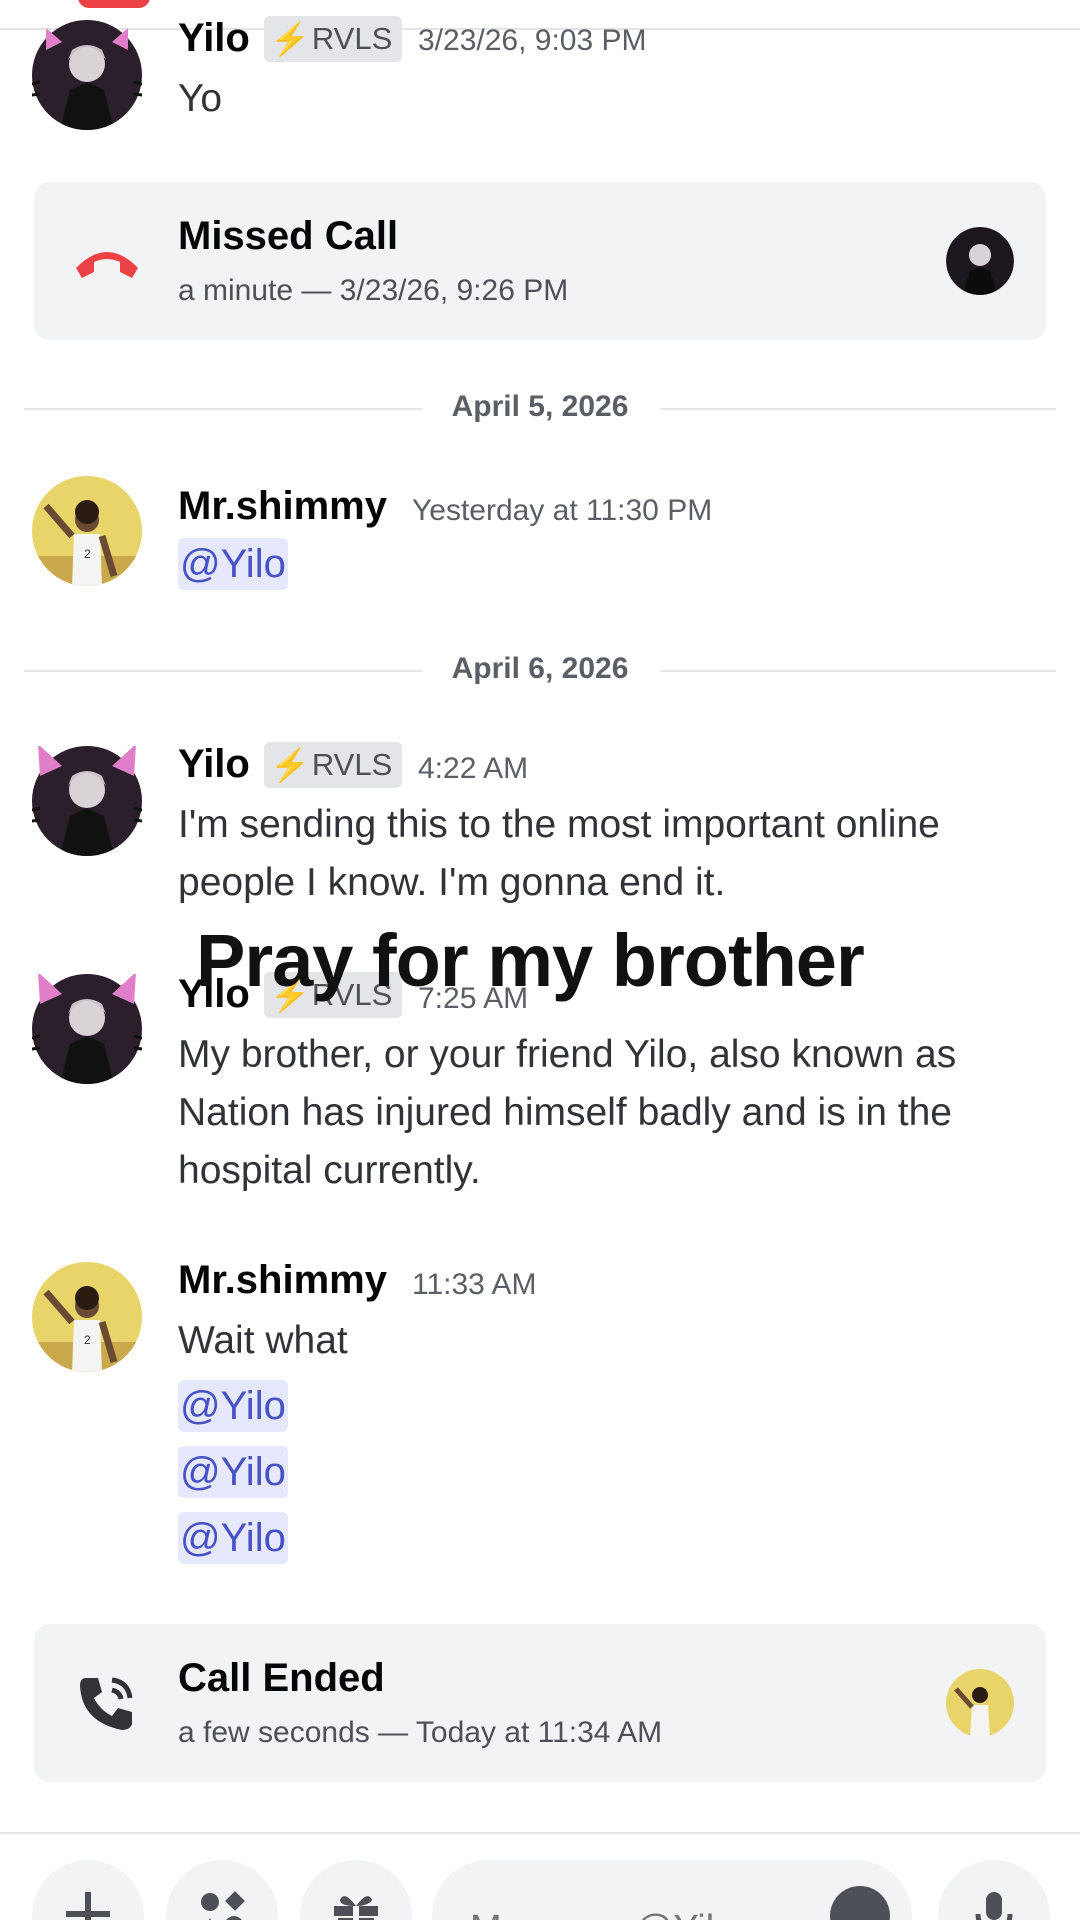 This screenshot has width=1080, height=1920. I want to click on phone-hangup-icon, so click(107, 261).